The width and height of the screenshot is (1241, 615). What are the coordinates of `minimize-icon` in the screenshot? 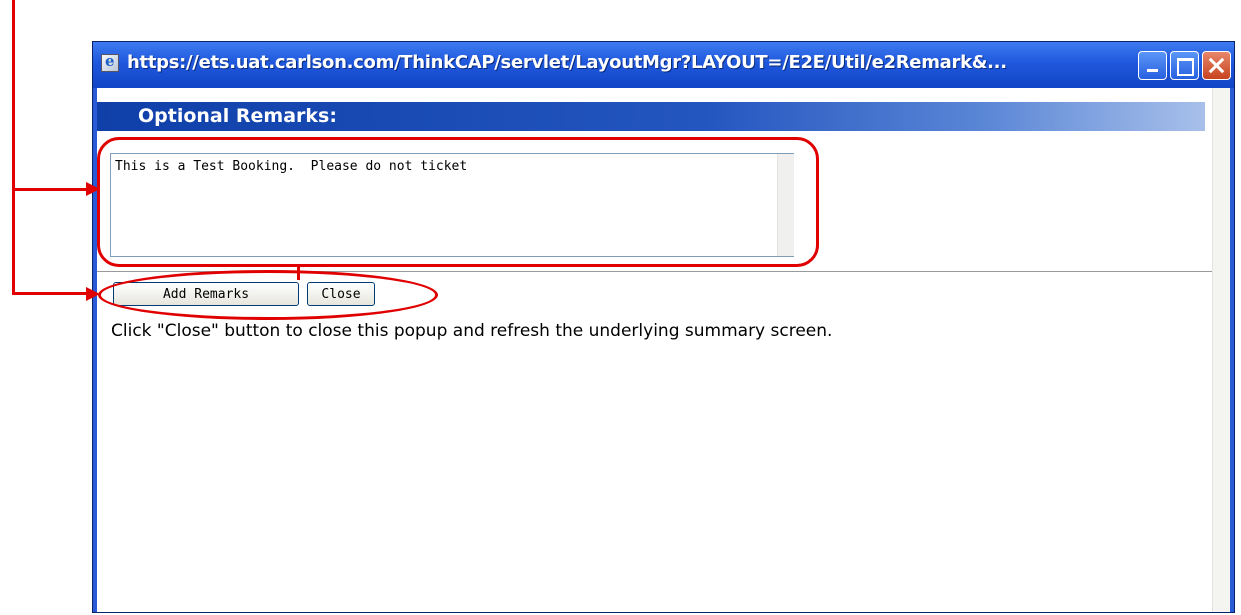 It's located at (1152, 65).